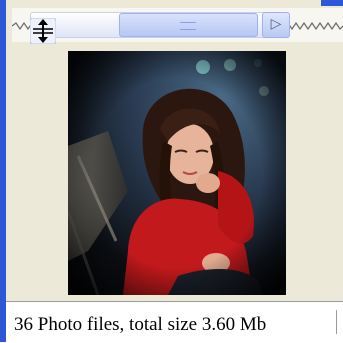 This screenshot has width=343, height=343. I want to click on status-bar: 36 Photo files, total size 3.60 Mb, so click(174, 322).